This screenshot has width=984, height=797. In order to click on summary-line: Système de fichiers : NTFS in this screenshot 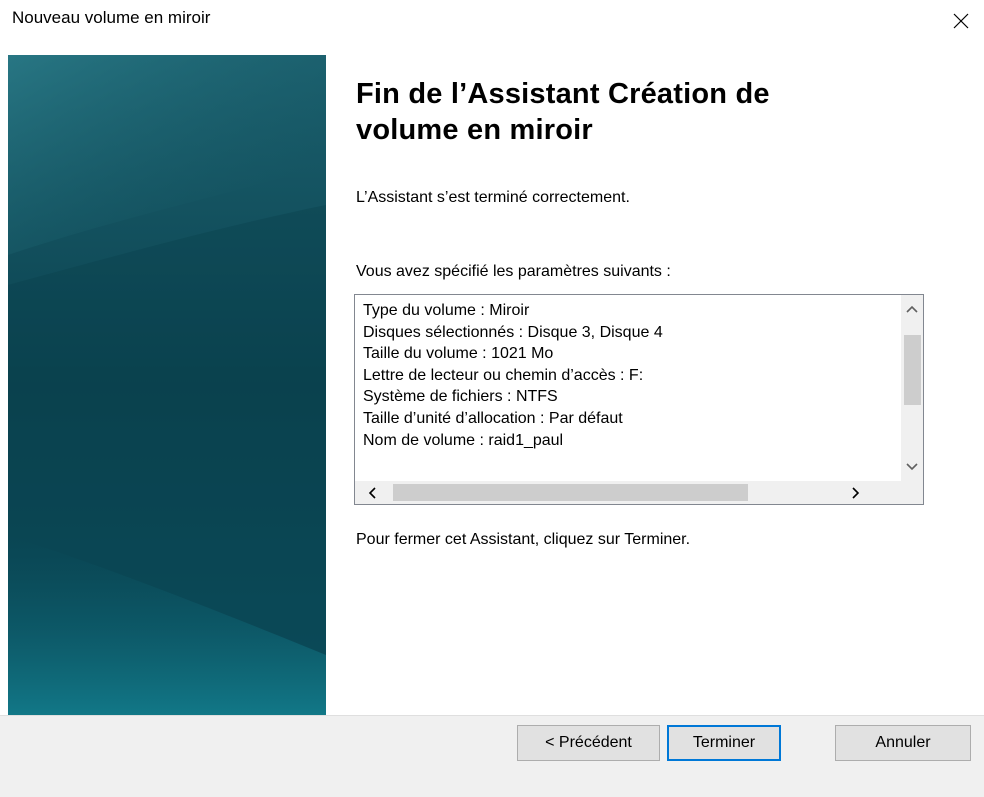, I will do `click(460, 397)`.